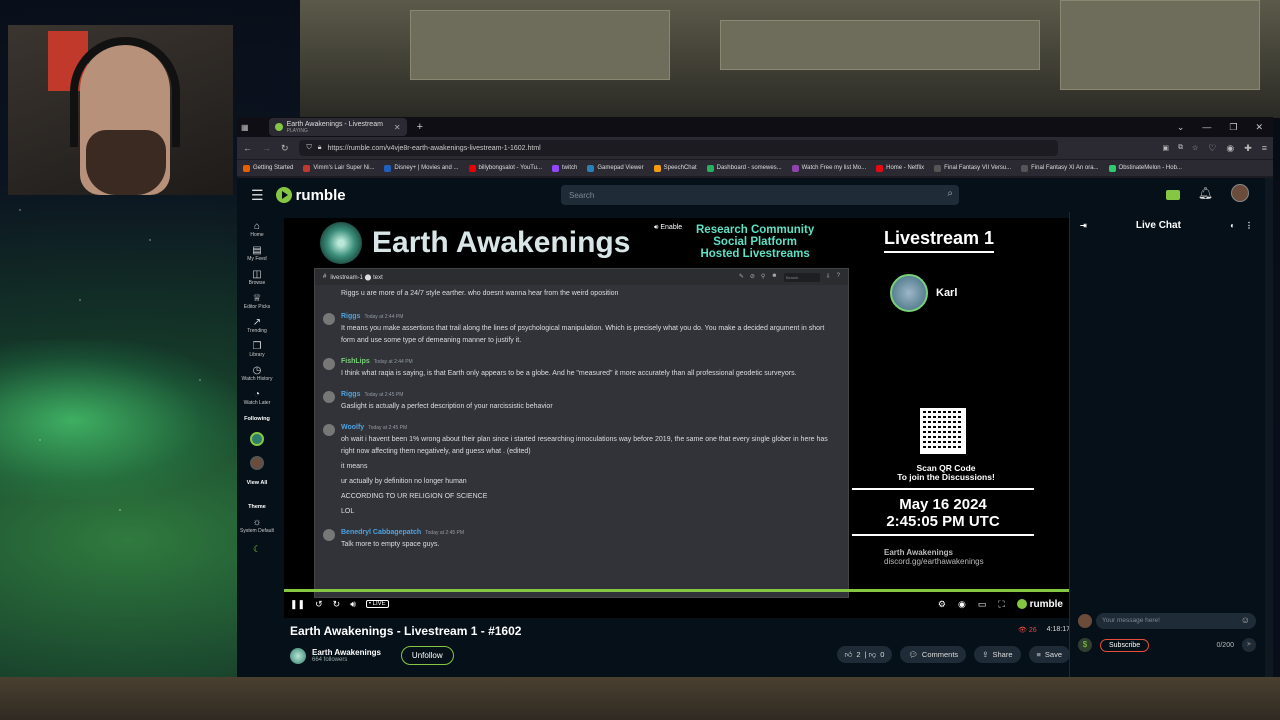 Image resolution: width=1280 pixels, height=720 pixels. Describe the element at coordinates (962, 604) in the screenshot. I see `cast-icon: ◉` at that location.